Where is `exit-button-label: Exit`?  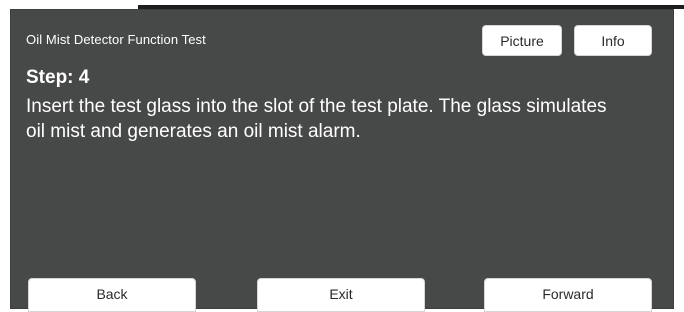 exit-button-label: Exit is located at coordinates (341, 294).